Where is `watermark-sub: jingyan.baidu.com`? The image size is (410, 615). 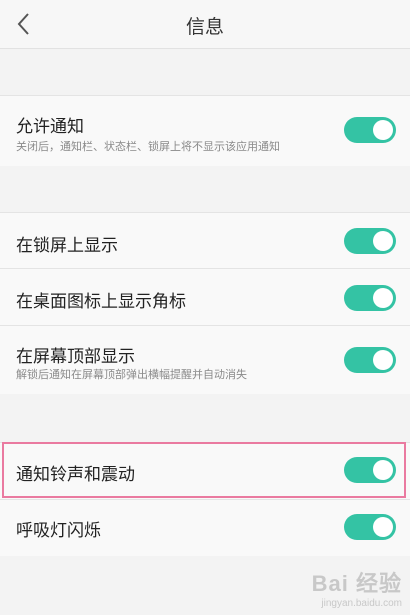 watermark-sub: jingyan.baidu.com is located at coordinates (361, 603).